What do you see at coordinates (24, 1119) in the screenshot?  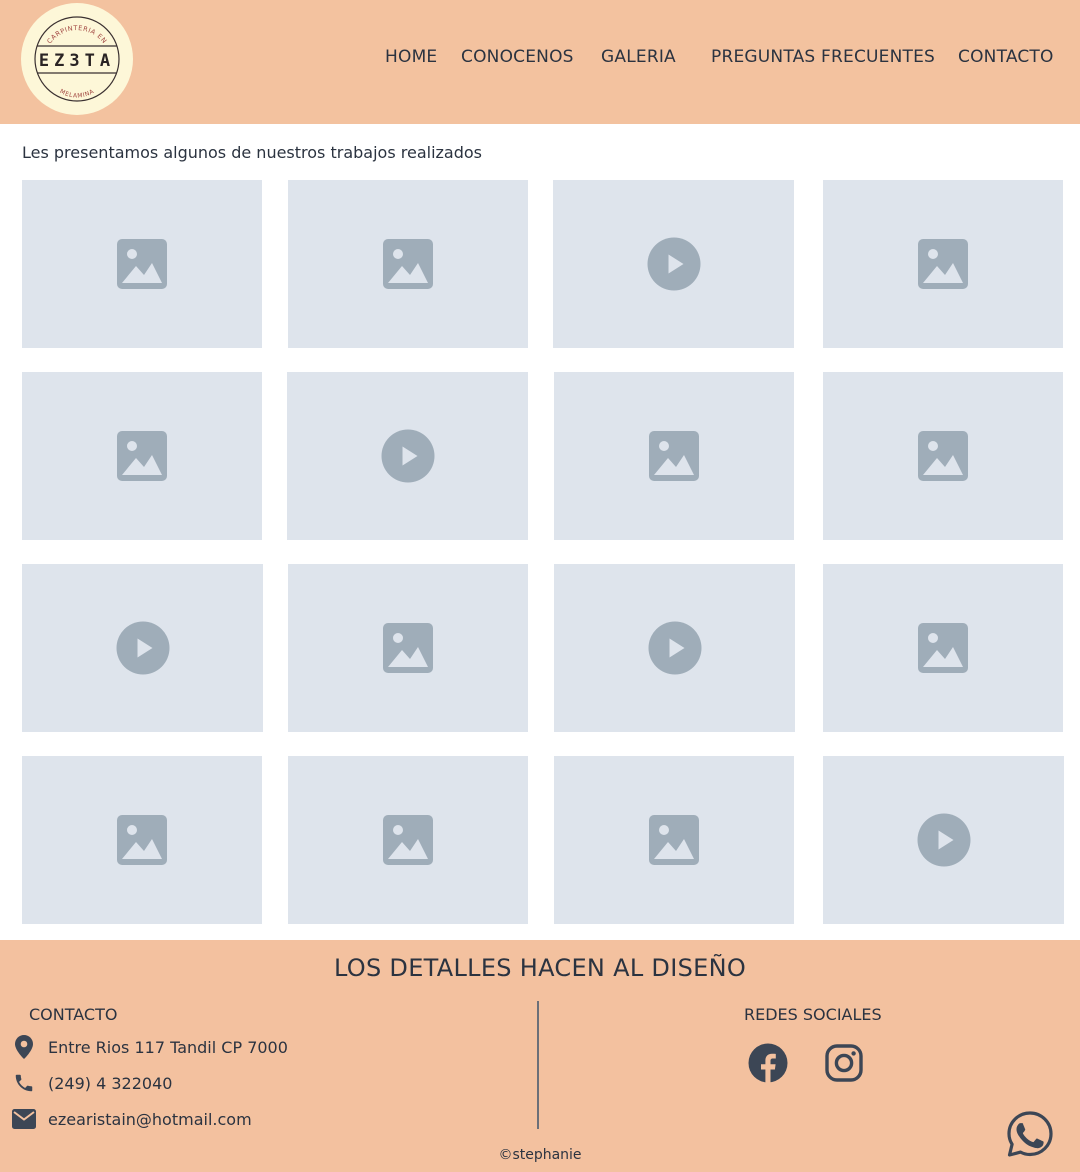 I see `mail-icon` at bounding box center [24, 1119].